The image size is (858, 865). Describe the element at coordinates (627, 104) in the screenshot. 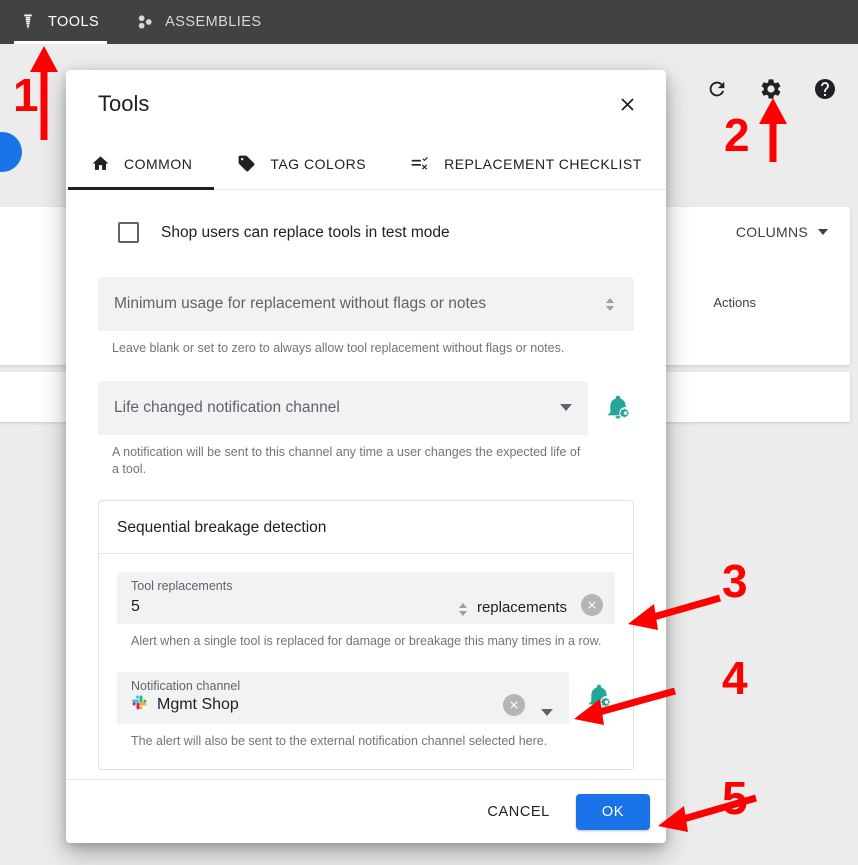

I see `close-icon` at that location.